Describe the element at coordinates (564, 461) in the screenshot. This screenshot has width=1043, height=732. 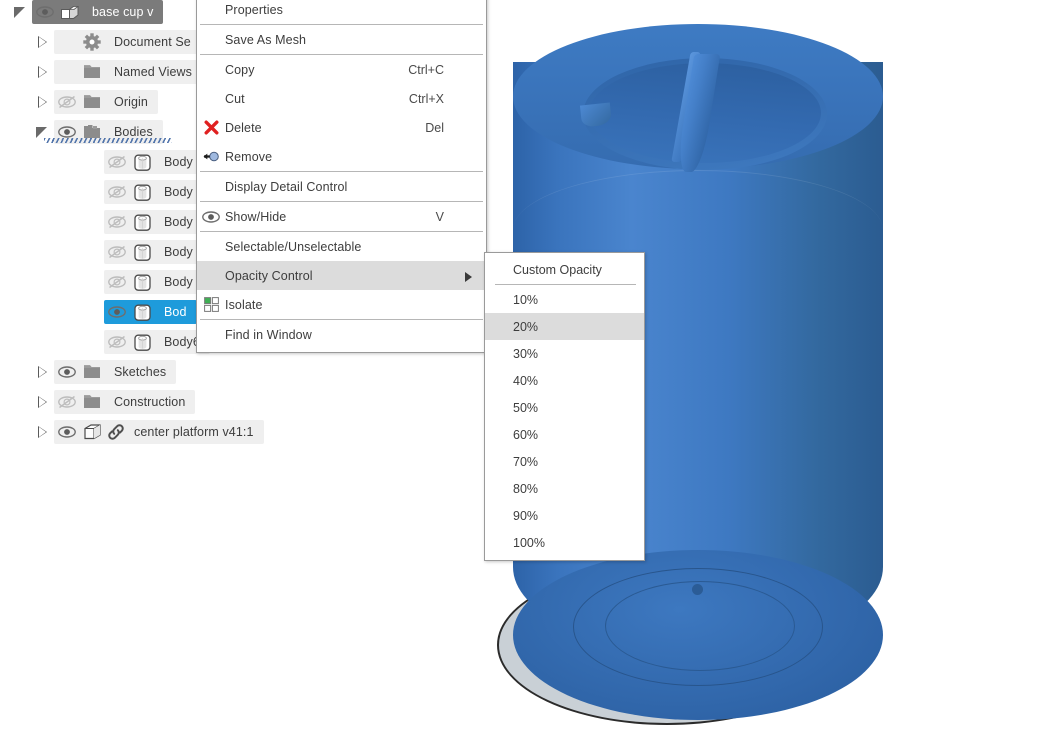
I see `opacity-option-70: 70%` at that location.